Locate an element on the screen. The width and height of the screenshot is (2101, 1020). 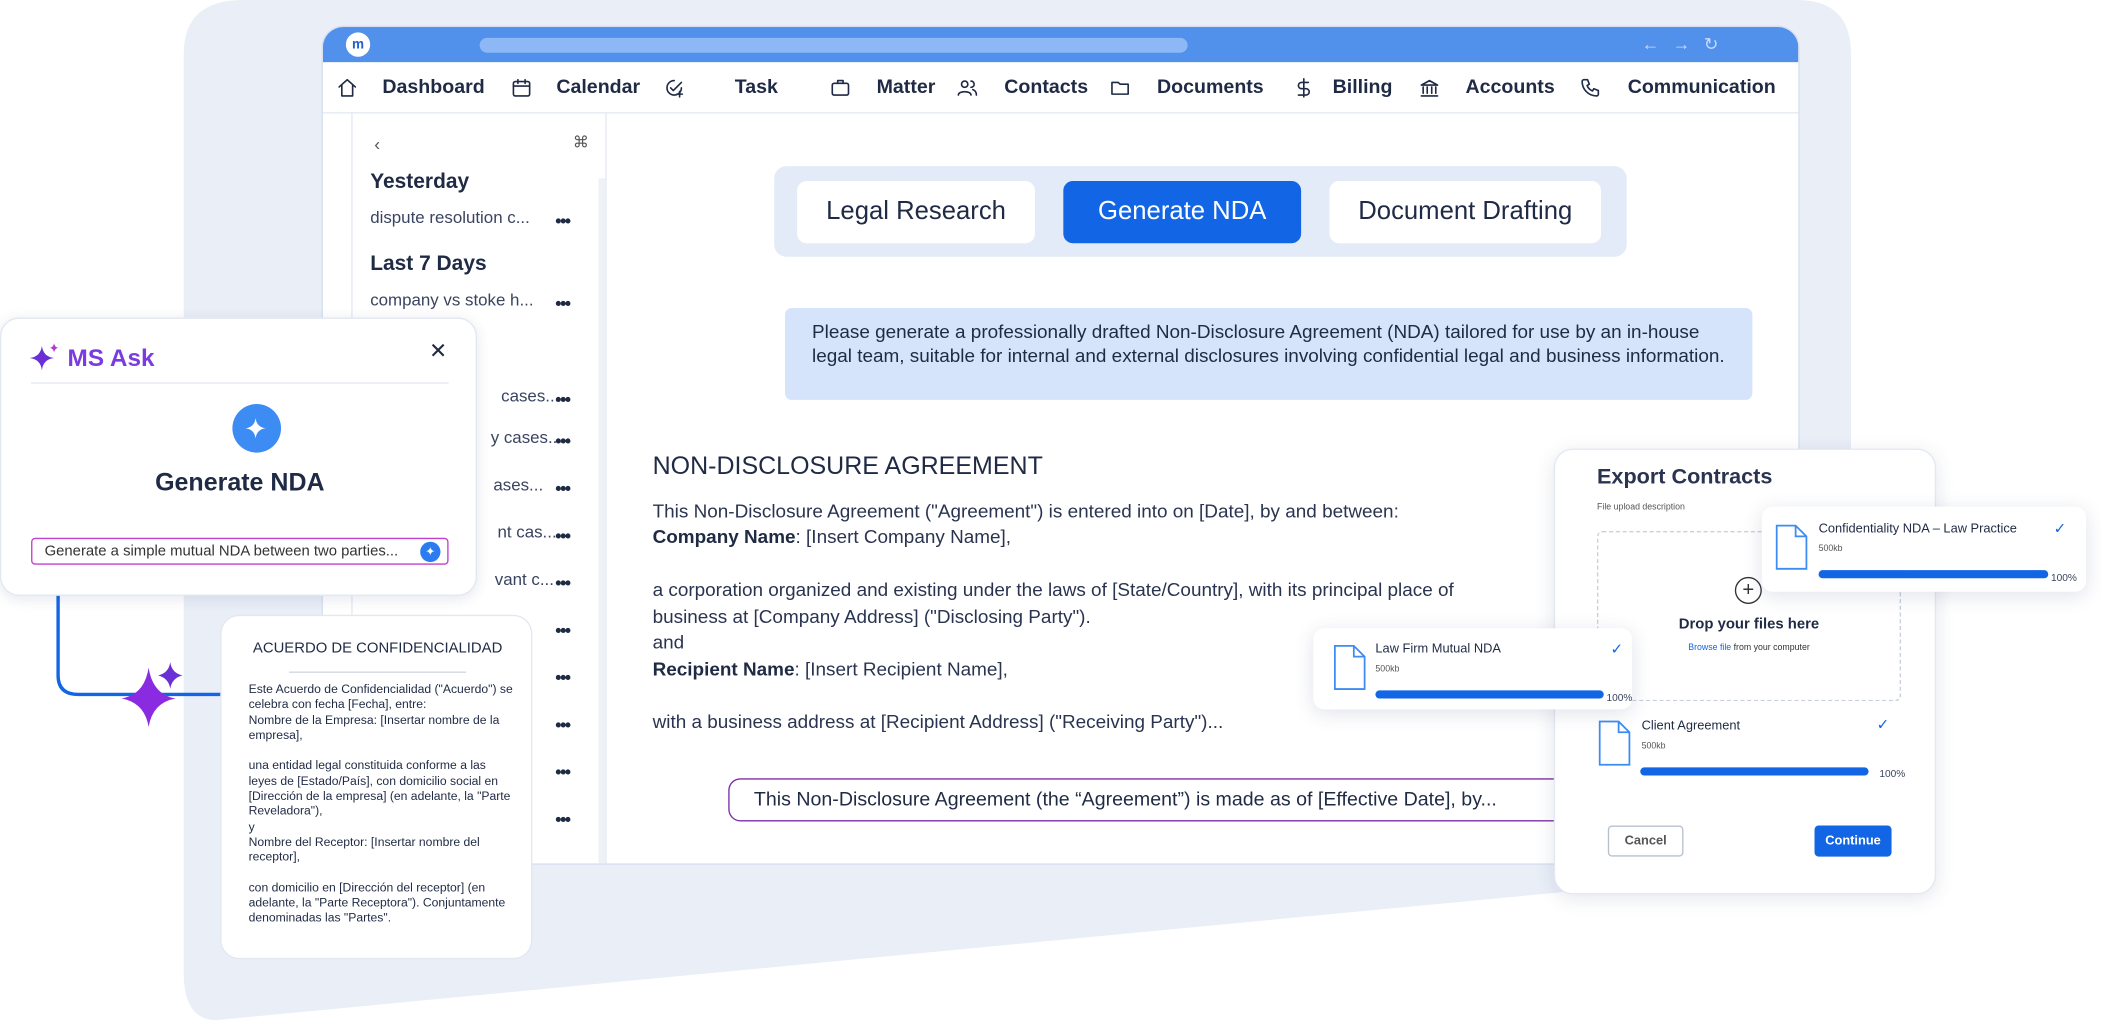
tab-generate-nda: Generate NDA is located at coordinates (1182, 212).